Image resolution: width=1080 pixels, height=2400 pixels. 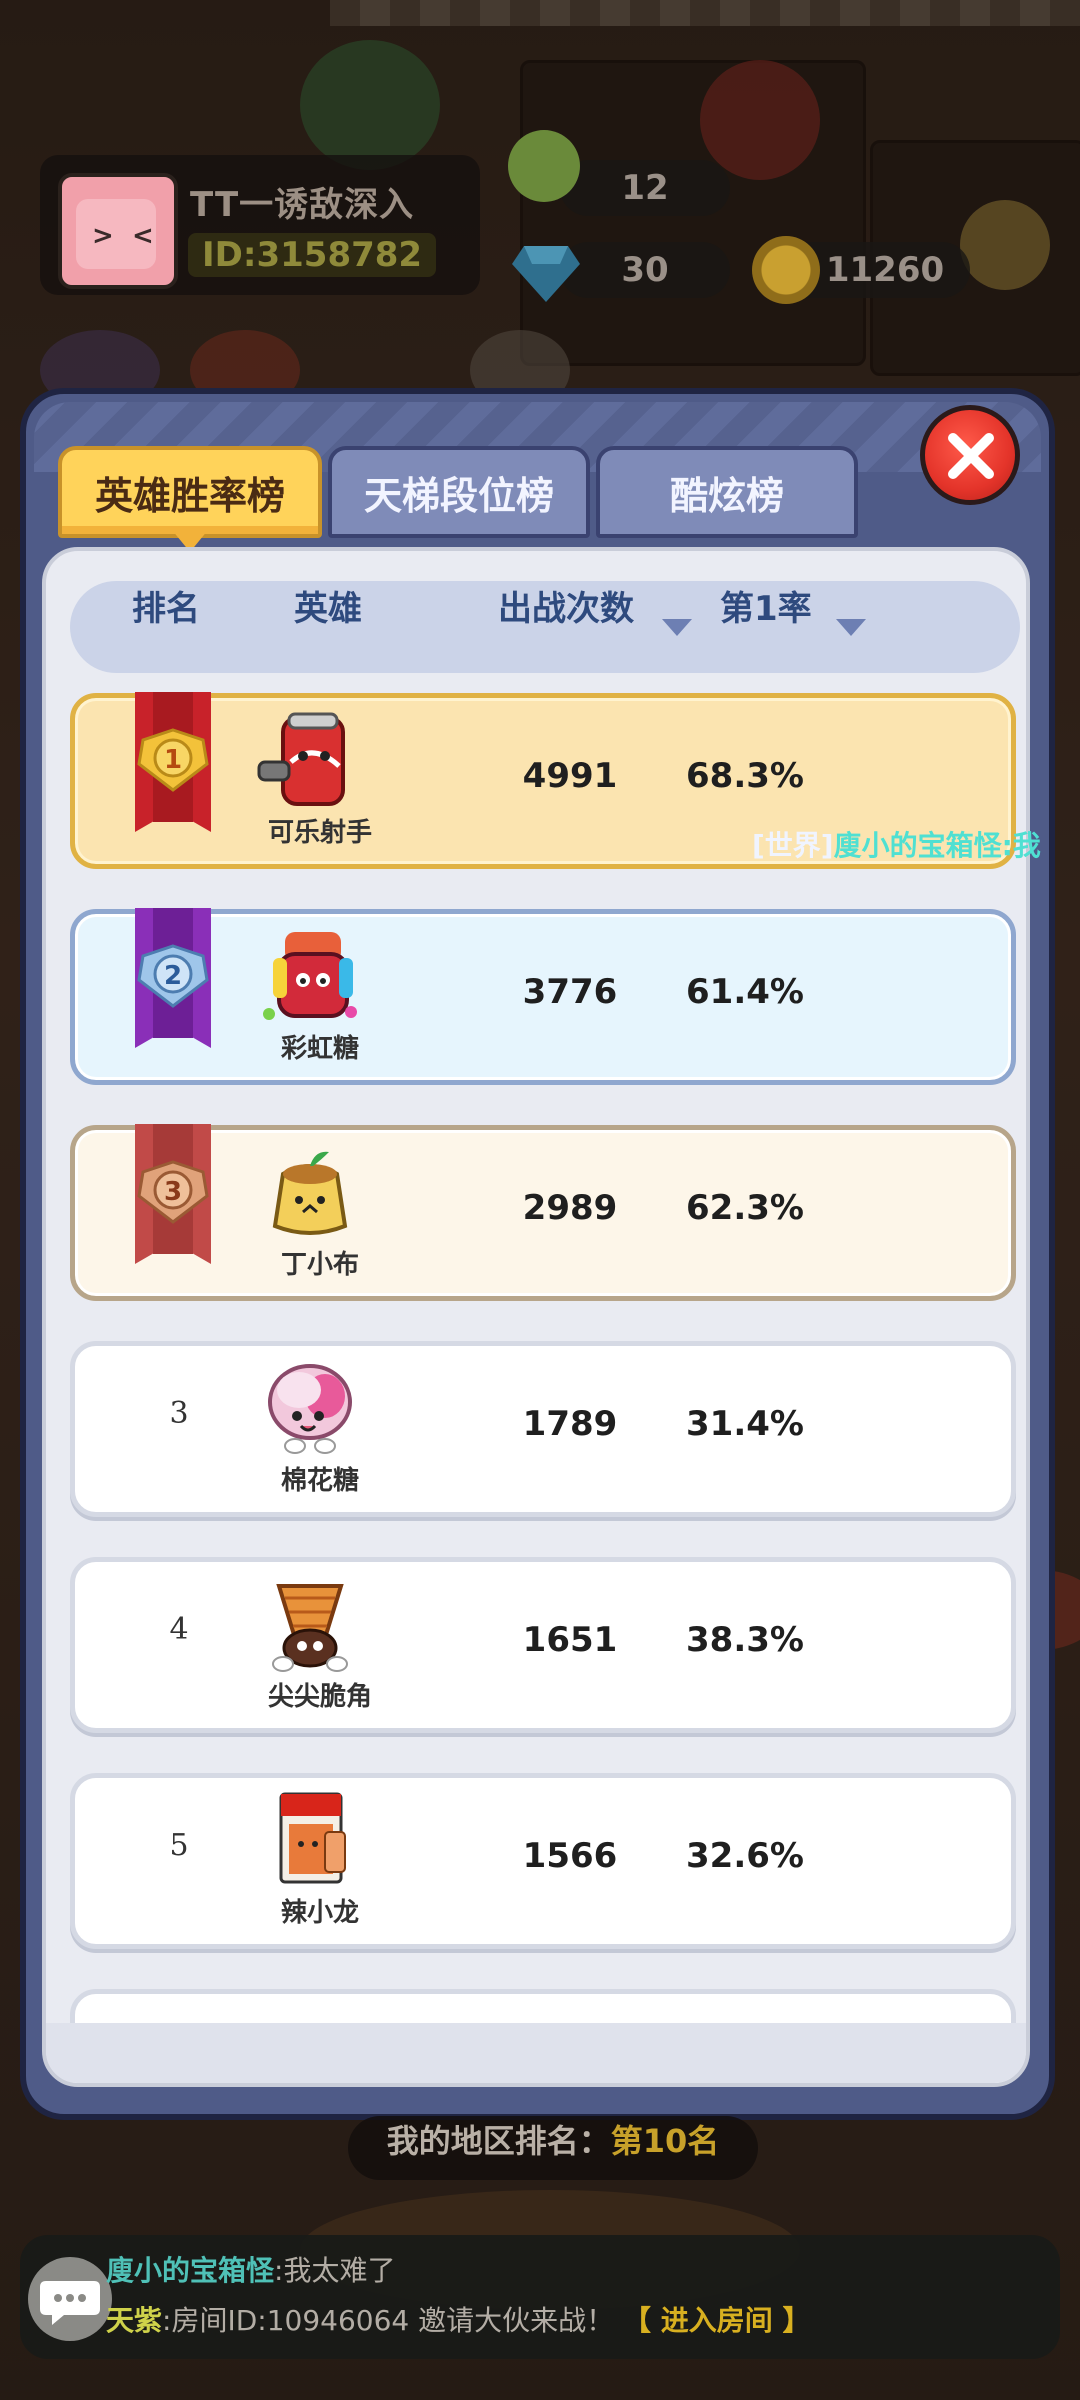 I want to click on gem-value: 30, so click(x=645, y=270).